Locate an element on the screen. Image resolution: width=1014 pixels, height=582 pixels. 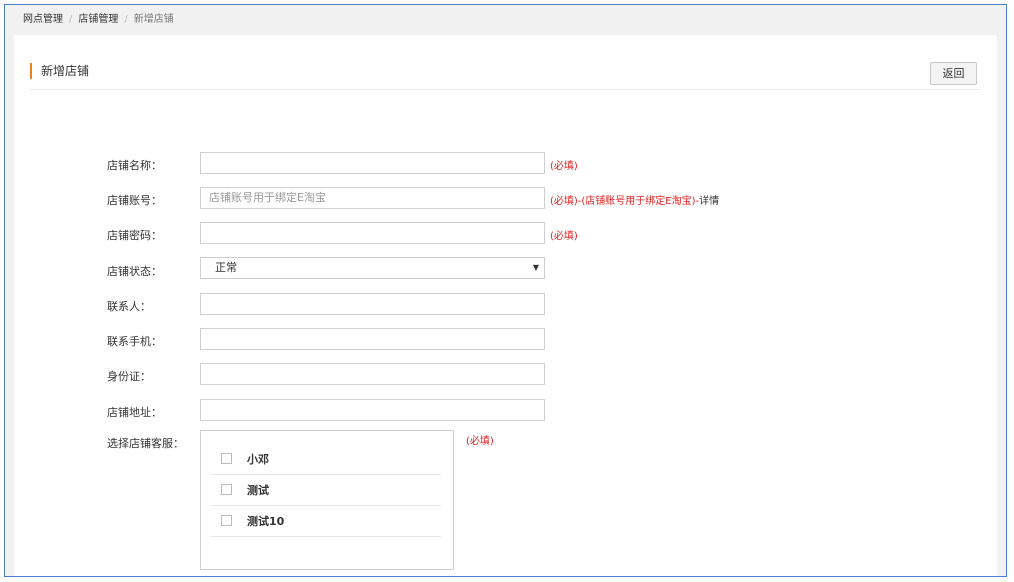
staff-name: 小邓 is located at coordinates (258, 459).